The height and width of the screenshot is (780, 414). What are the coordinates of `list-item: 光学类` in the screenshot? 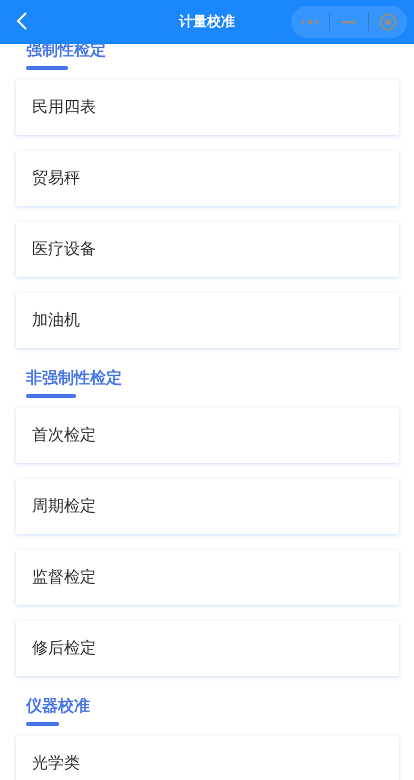 It's located at (207, 758).